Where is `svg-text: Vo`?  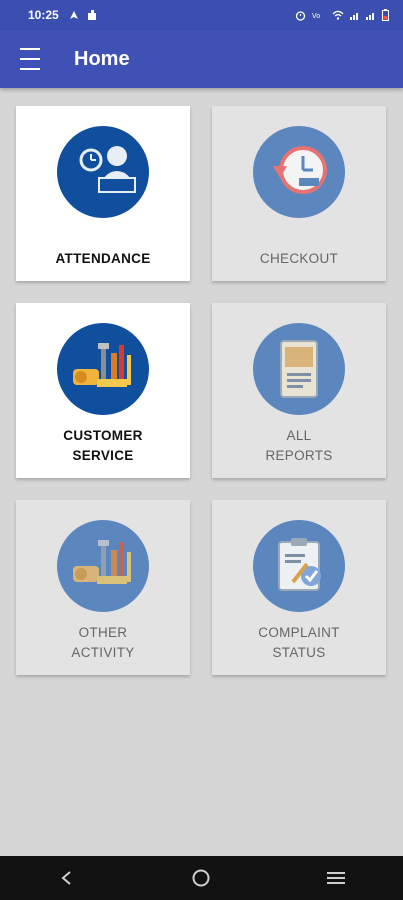 svg-text: Vo is located at coordinates (316, 16).